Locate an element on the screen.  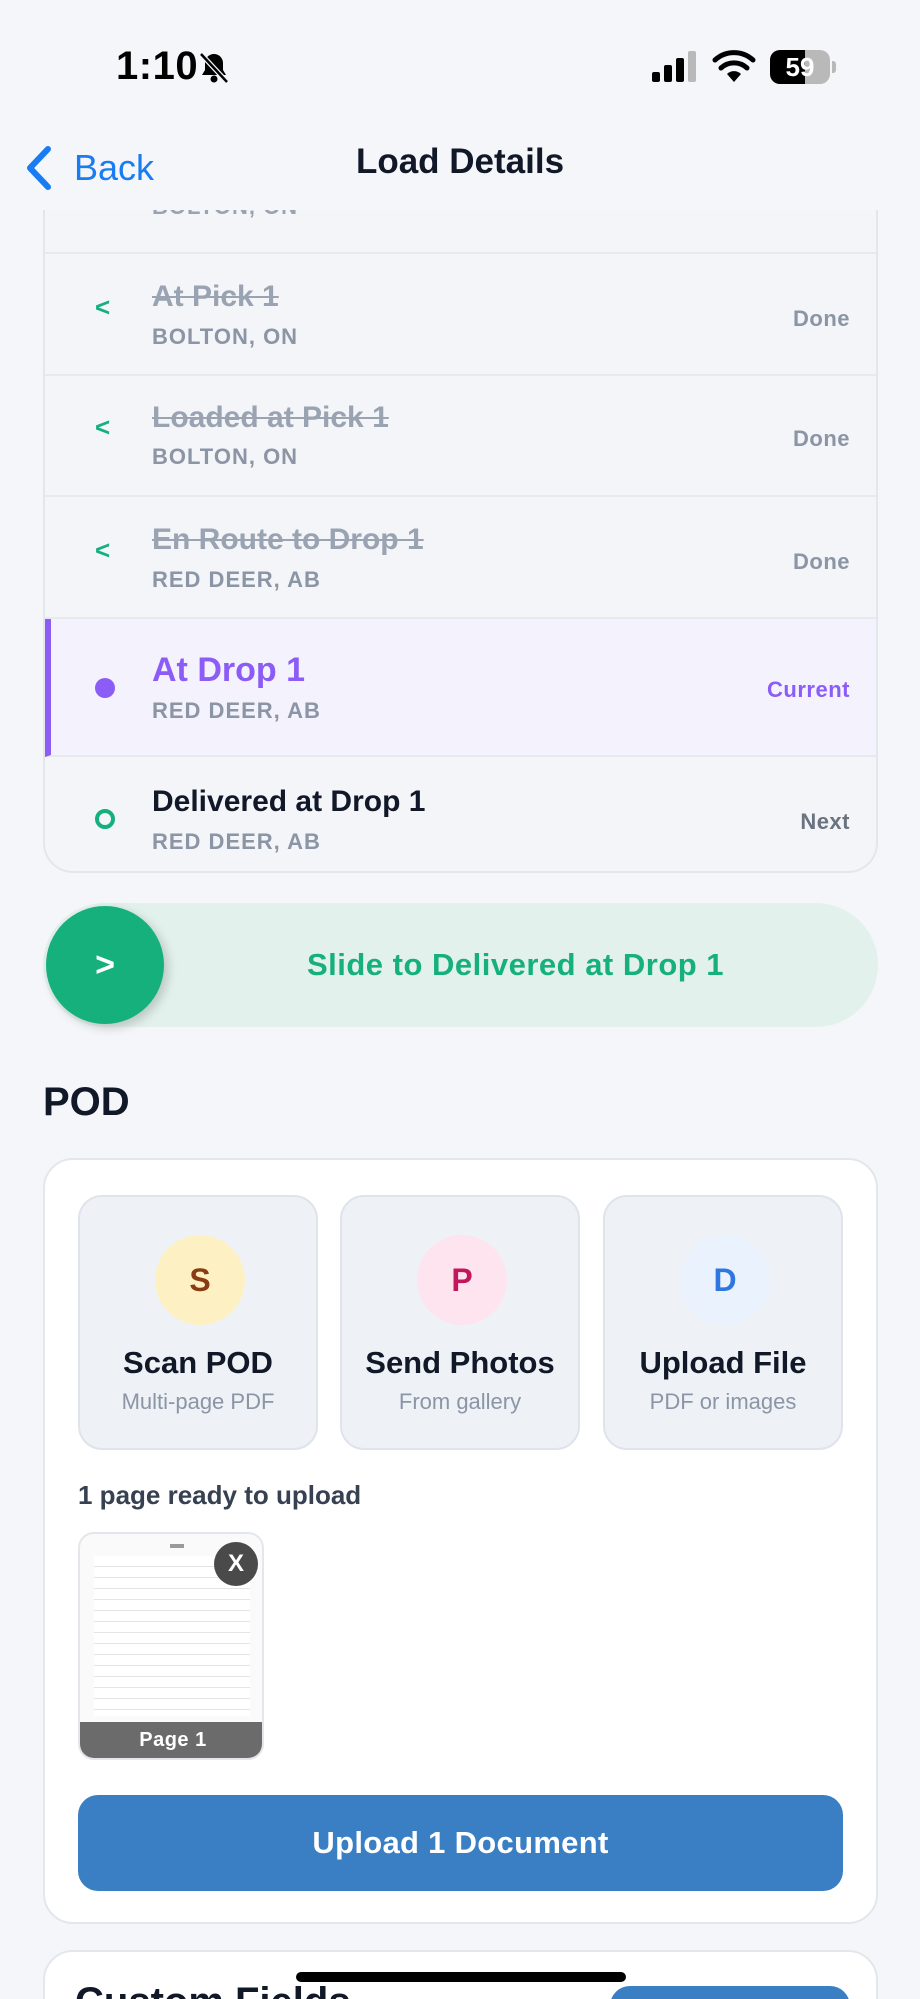
battery-percent: 59 is located at coordinates (800, 67).